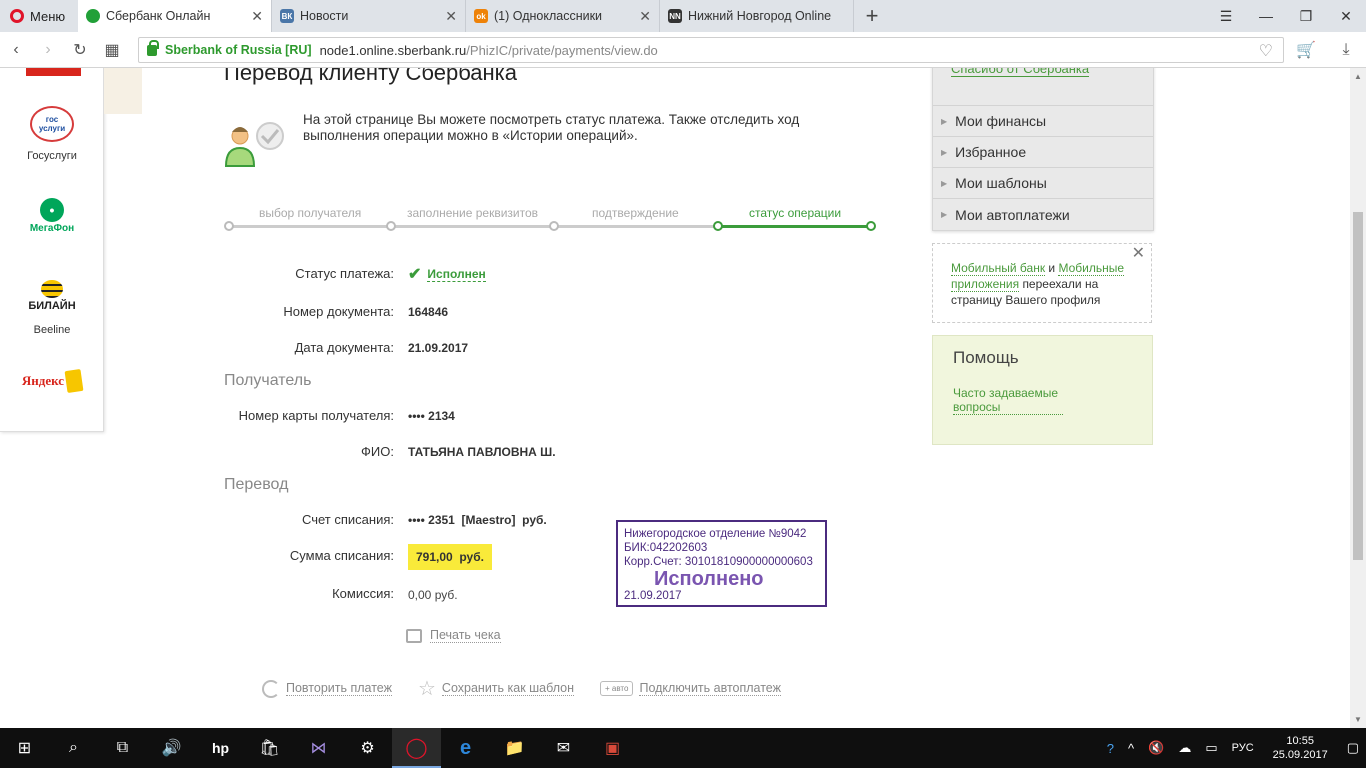  I want to click on stamp-branch: Нижегородское отделение №9042, so click(715, 534).